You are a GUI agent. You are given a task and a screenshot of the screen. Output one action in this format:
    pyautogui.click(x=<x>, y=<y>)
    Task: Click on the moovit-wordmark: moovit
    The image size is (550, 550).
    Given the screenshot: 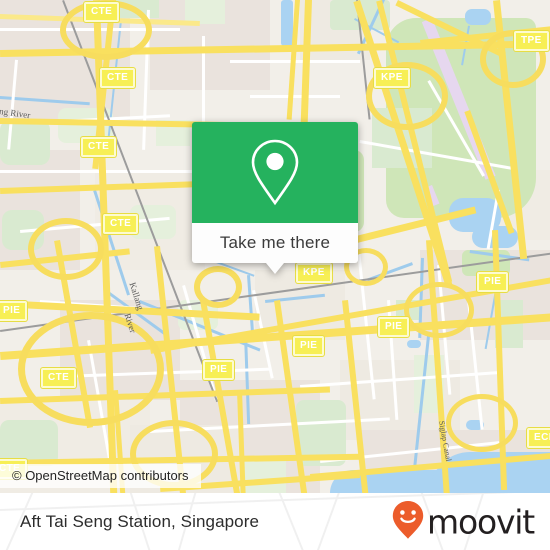 What is the action you would take?
    pyautogui.click(x=481, y=521)
    